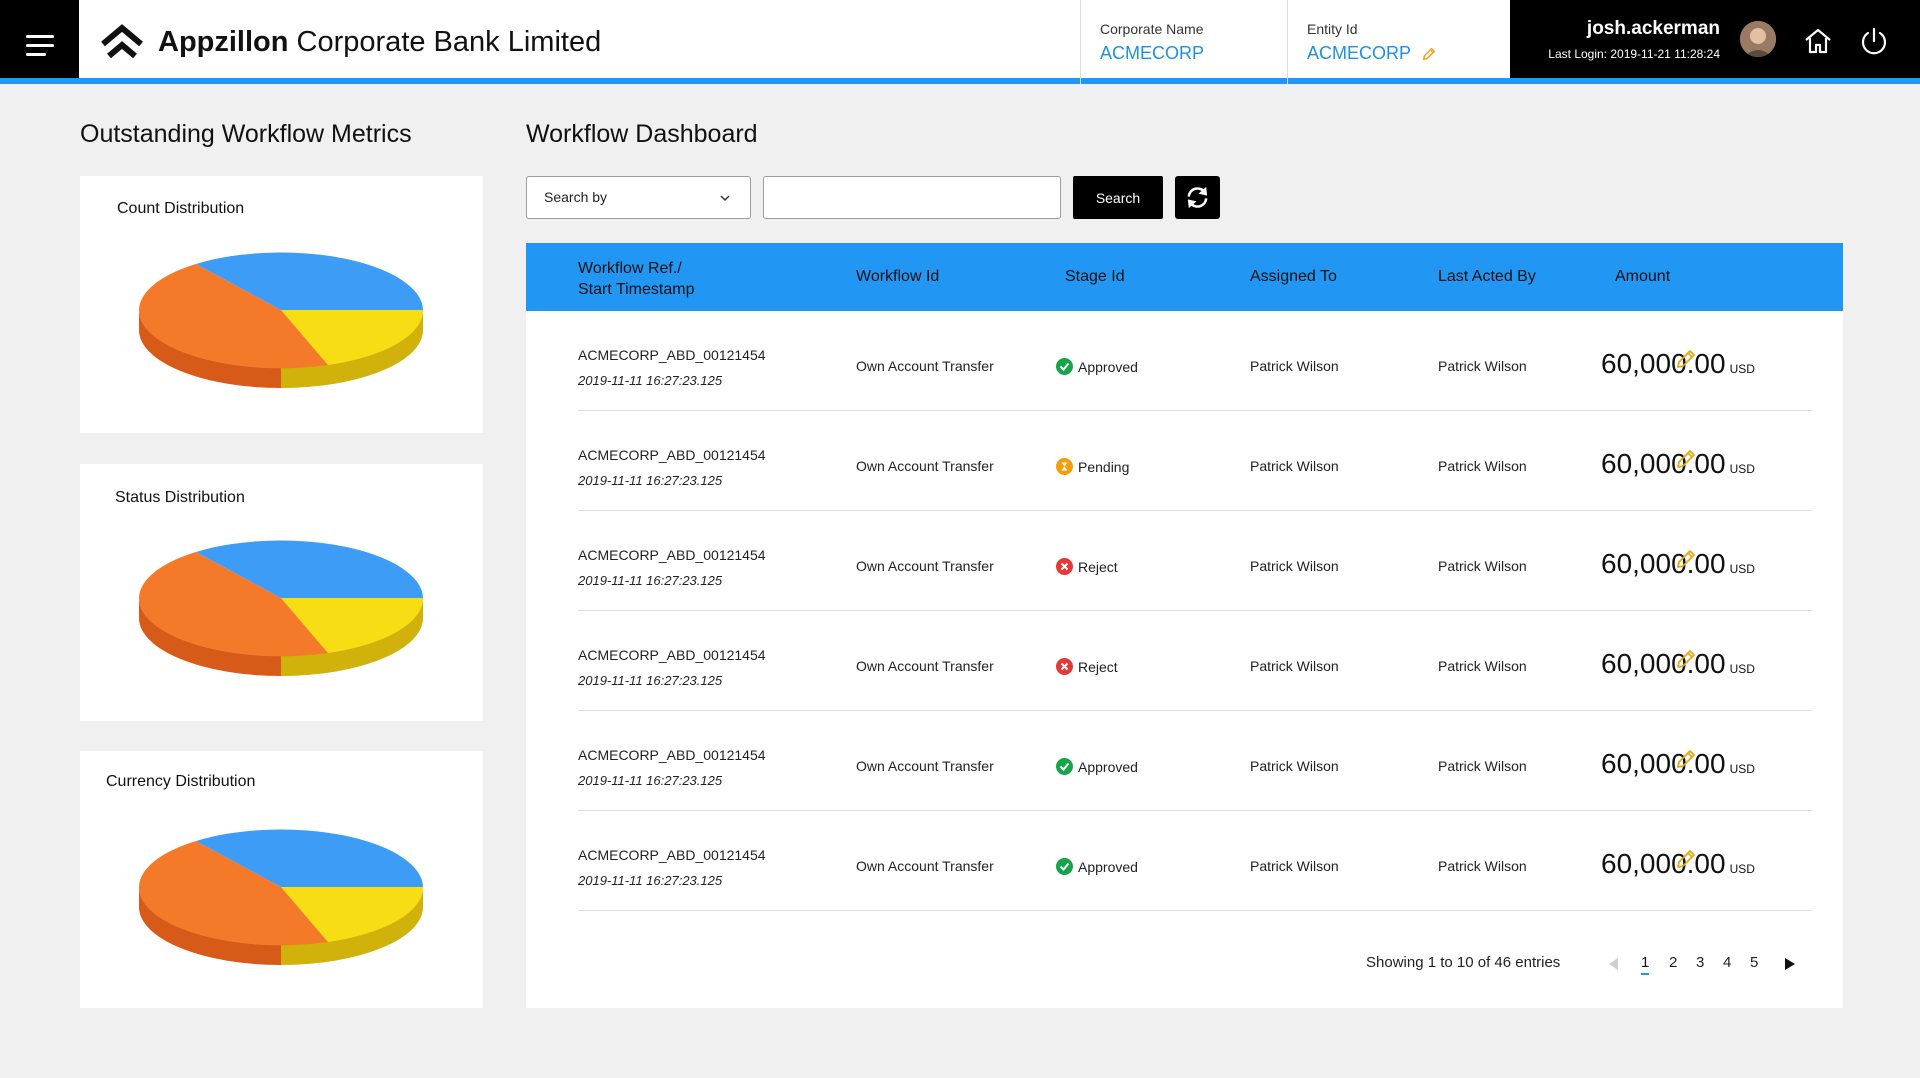 The width and height of the screenshot is (1920, 1078). I want to click on col-workflow-ref: Workflow Ref./ Start Timestamp, so click(636, 279).